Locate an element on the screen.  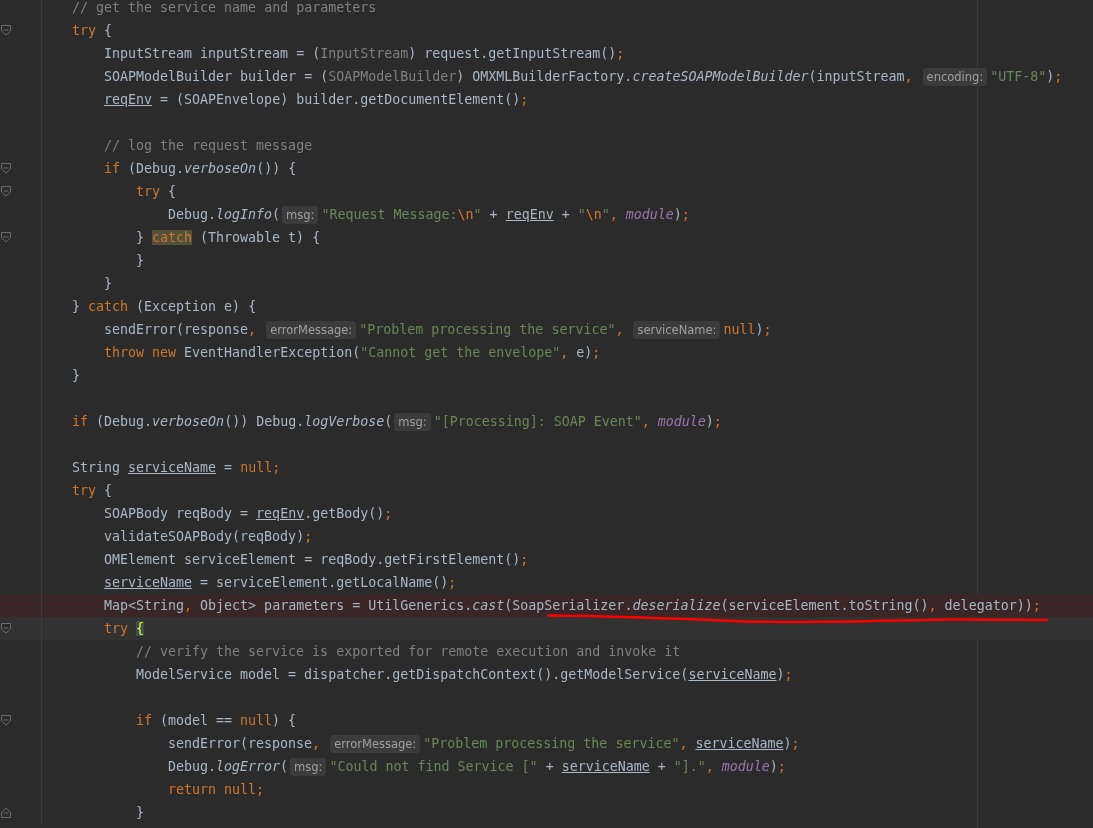
method-name: logError is located at coordinates (248, 766).